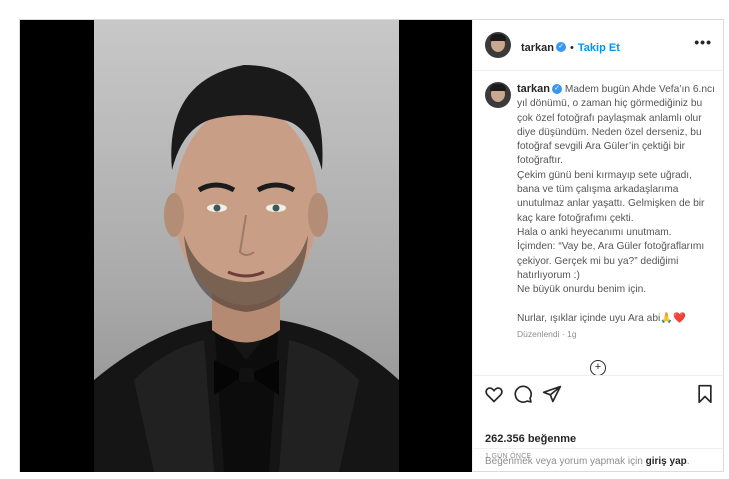 The height and width of the screenshot is (479, 729). Describe the element at coordinates (703, 42) in the screenshot. I see `more-options-icon: •••` at that location.